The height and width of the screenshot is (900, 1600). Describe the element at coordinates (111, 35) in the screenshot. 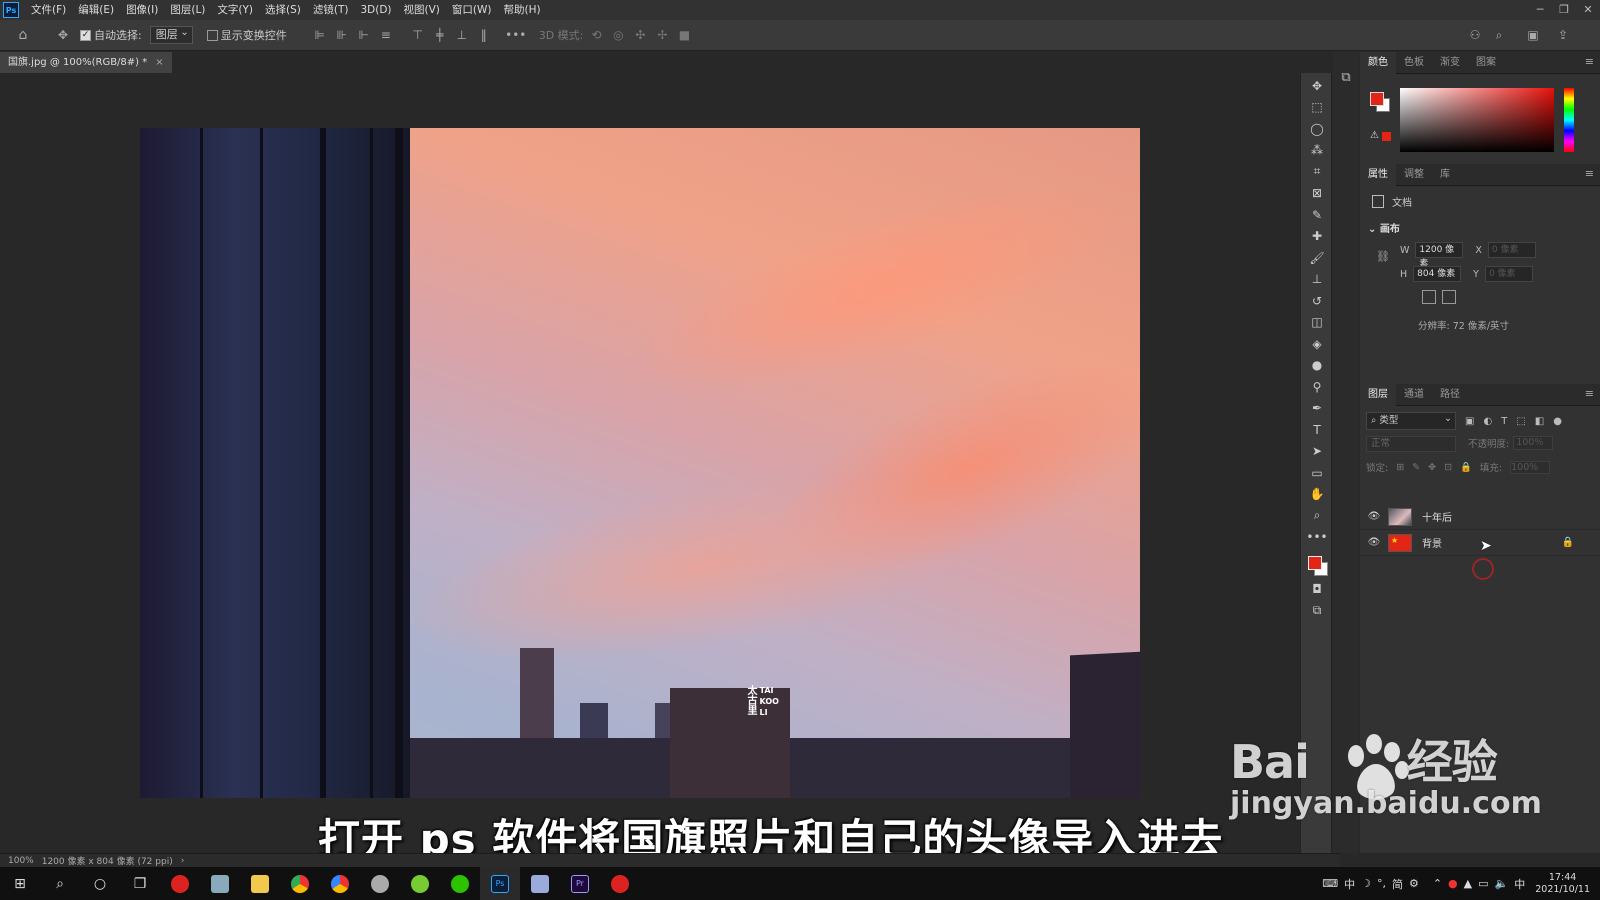

I see `auto-select-checkbox: ✓ 自动选择:` at that location.